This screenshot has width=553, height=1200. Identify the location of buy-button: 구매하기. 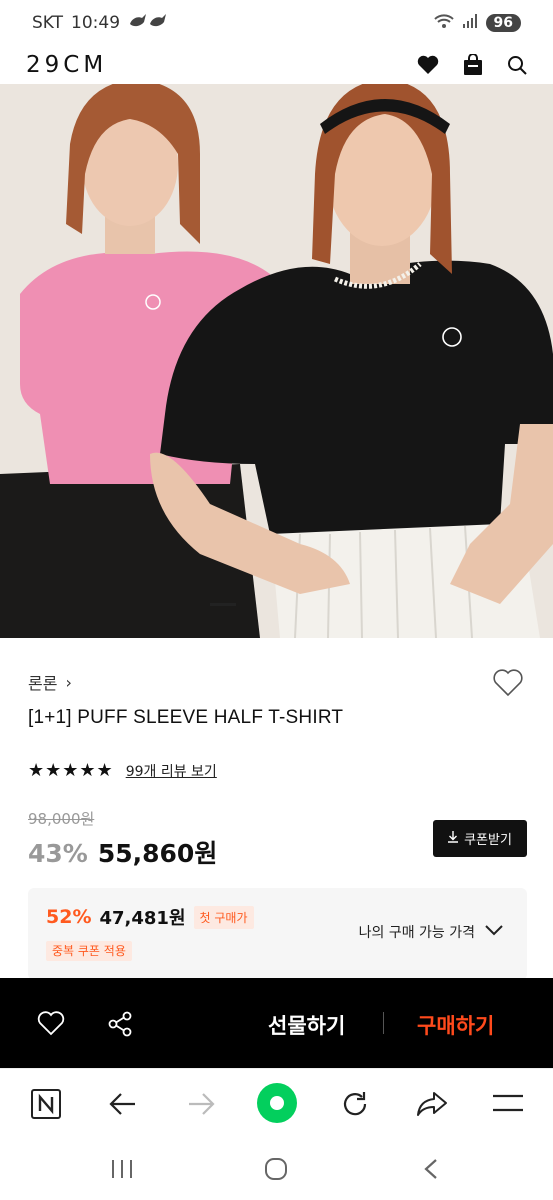
(455, 1025).